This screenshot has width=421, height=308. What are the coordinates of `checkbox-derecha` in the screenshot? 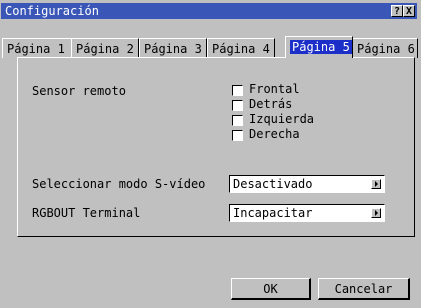 It's located at (237, 135).